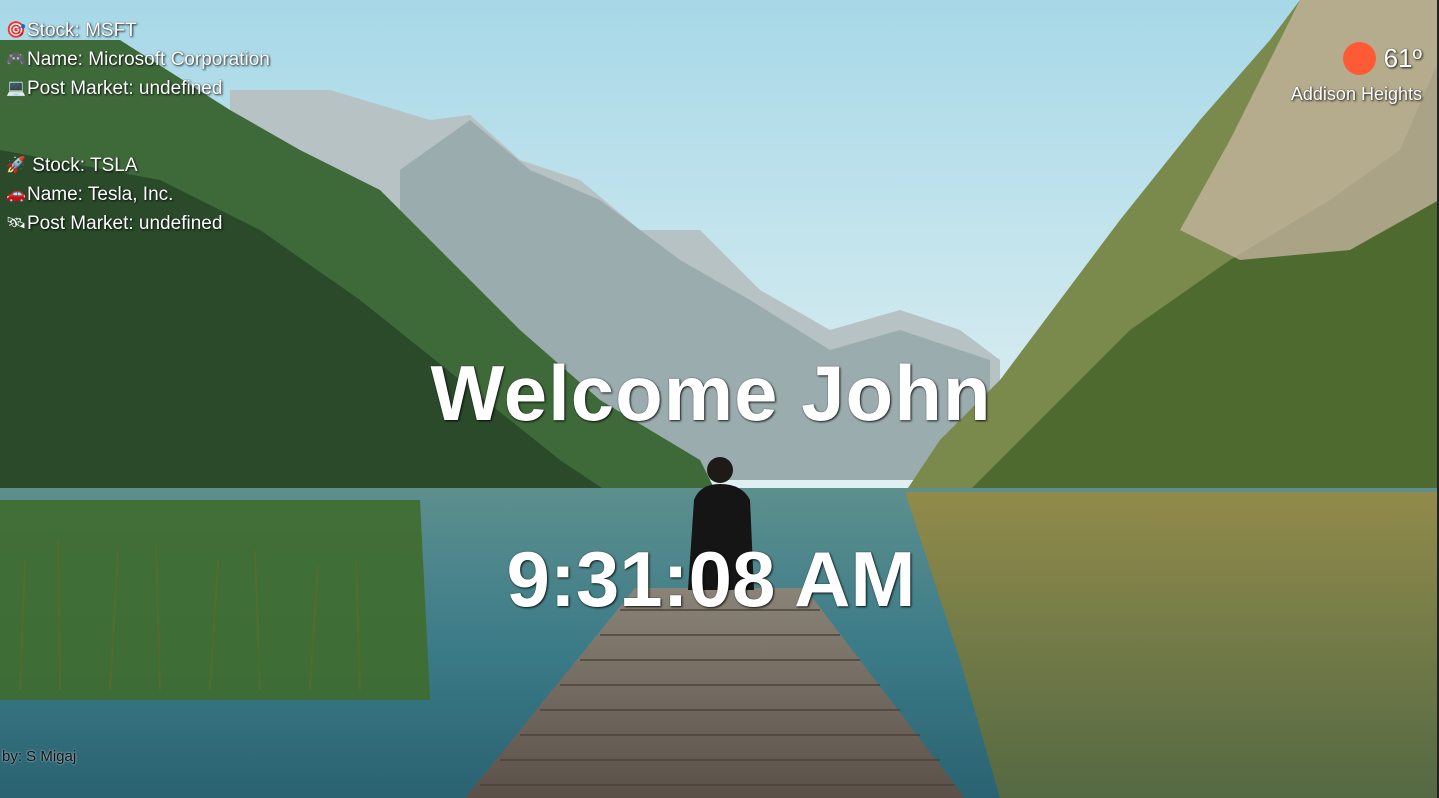  What do you see at coordinates (100, 194) in the screenshot?
I see `stock-name-text: Name: Tesla, Inc.` at bounding box center [100, 194].